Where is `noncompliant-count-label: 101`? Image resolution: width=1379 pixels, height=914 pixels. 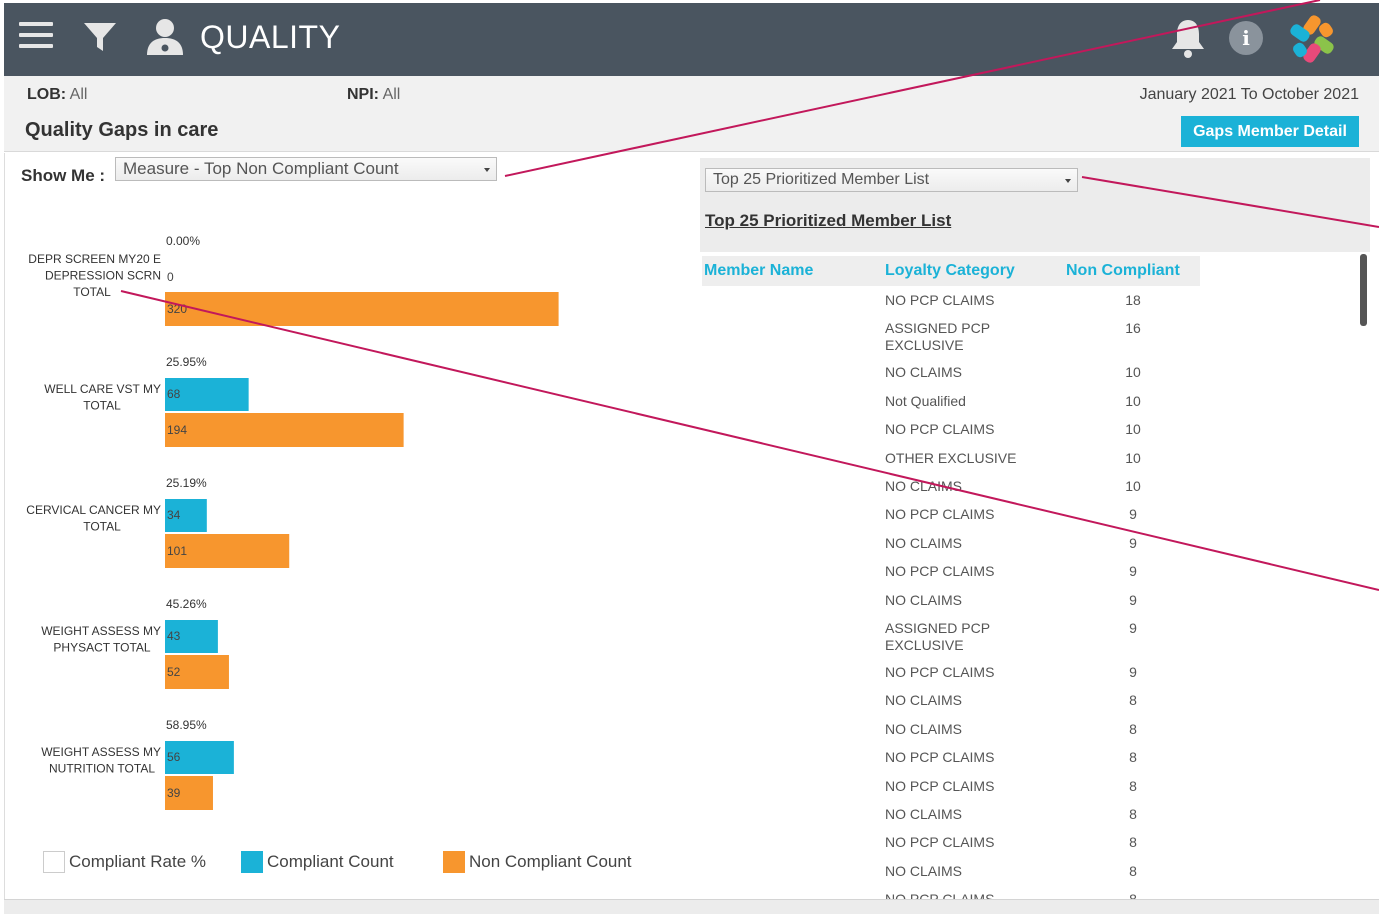 noncompliant-count-label: 101 is located at coordinates (177, 551).